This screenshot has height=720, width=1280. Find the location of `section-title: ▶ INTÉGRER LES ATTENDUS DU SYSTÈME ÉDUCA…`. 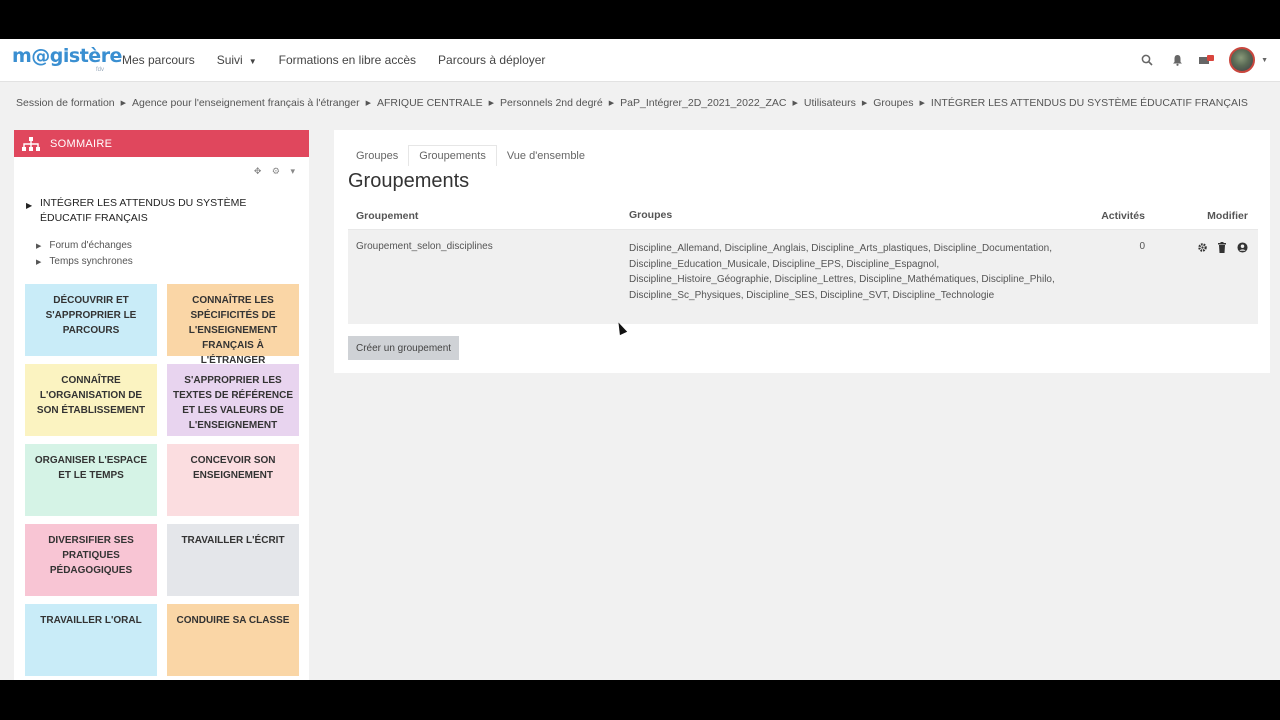

section-title: ▶ INTÉGRER LES ATTENDUS DU SYSTÈME ÉDUCA… is located at coordinates (161, 211).